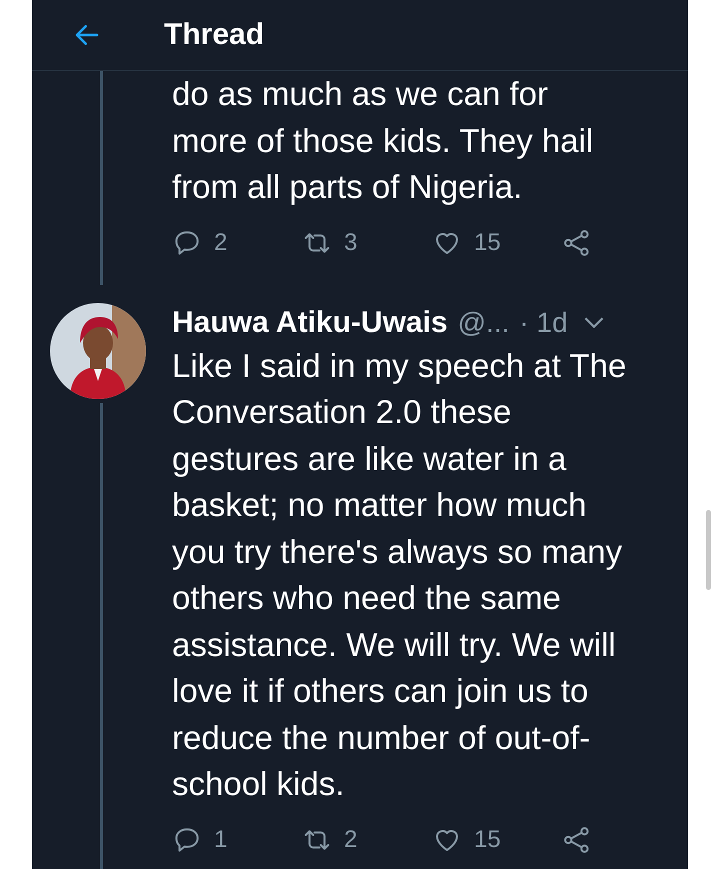  Describe the element at coordinates (708, 550) in the screenshot. I see `scrollbar` at that location.